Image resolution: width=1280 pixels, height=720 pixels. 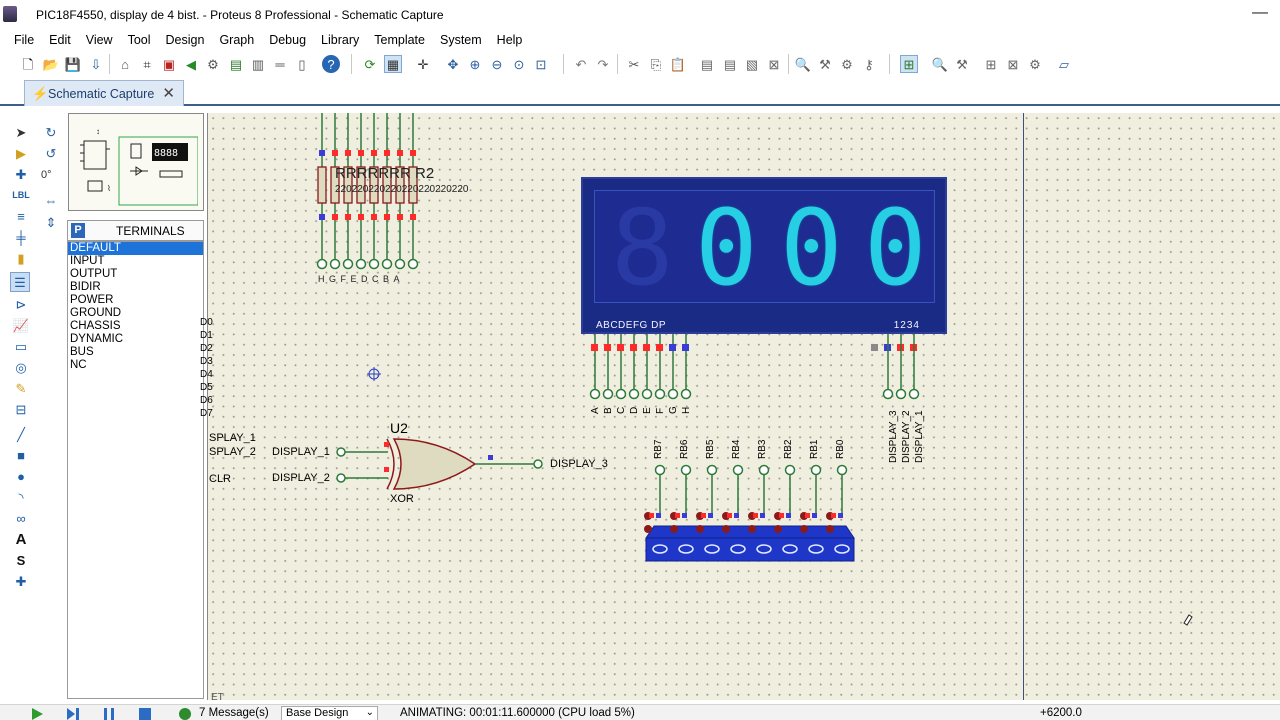 What do you see at coordinates (51, 153) in the screenshot?
I see `rotate-ccw-icon: ↺` at bounding box center [51, 153].